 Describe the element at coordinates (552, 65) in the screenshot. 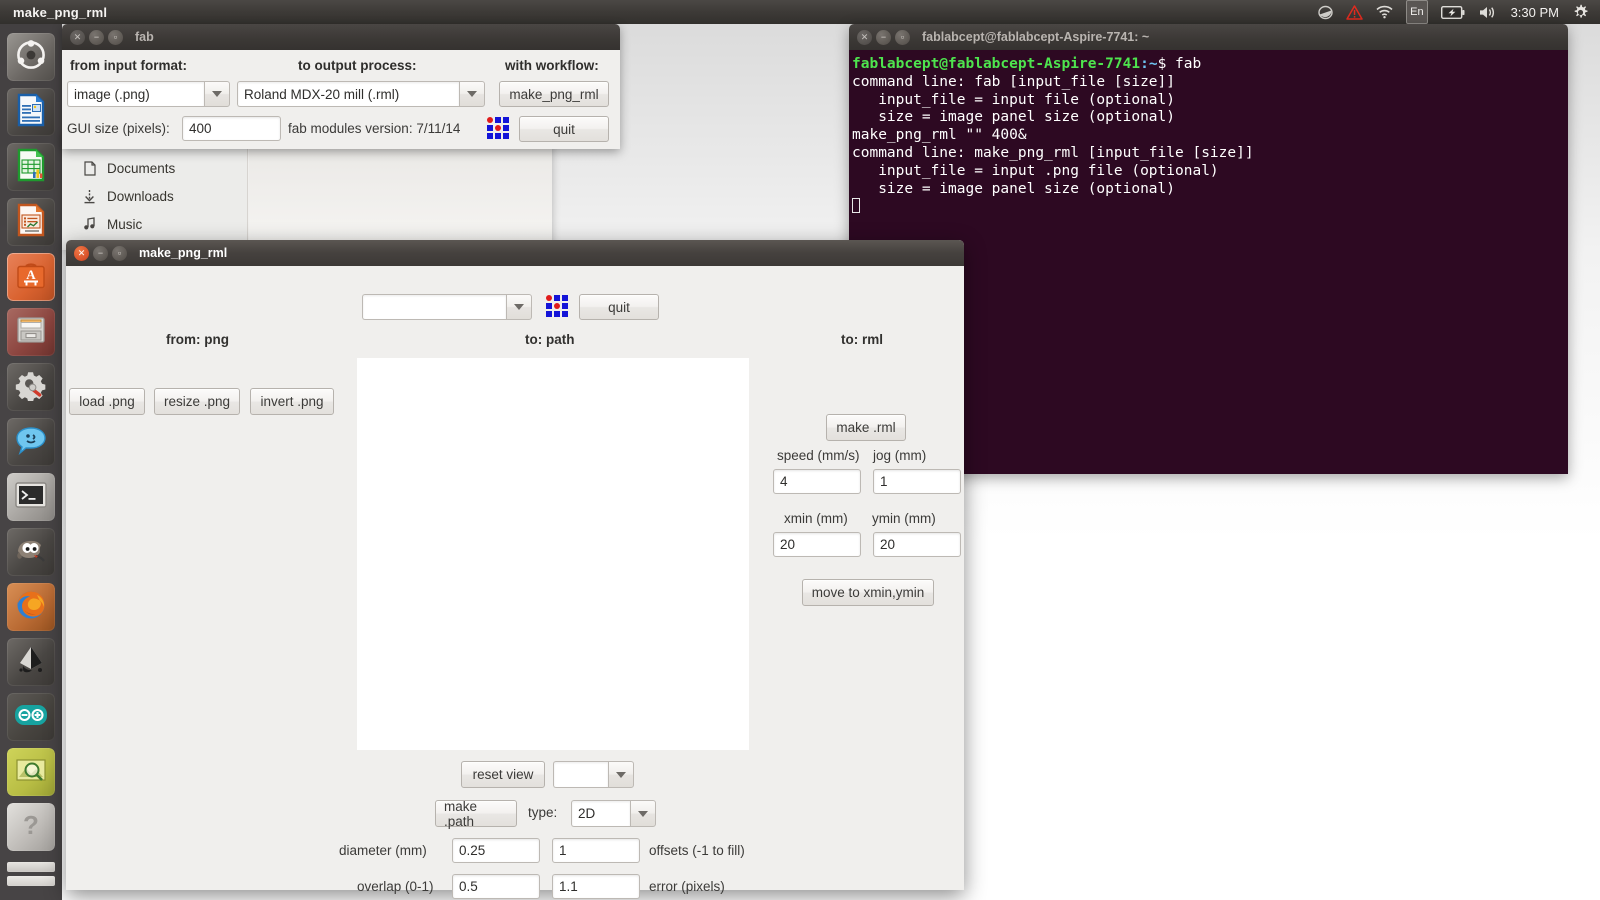

I see `with-workflow-label: with workflow:` at that location.